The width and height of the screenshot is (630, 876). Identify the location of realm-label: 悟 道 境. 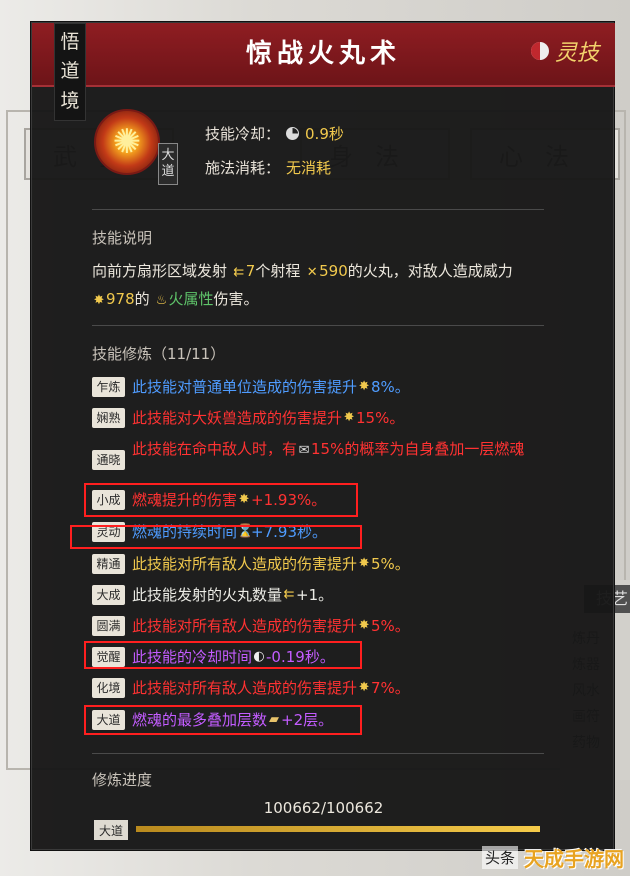
(70, 72).